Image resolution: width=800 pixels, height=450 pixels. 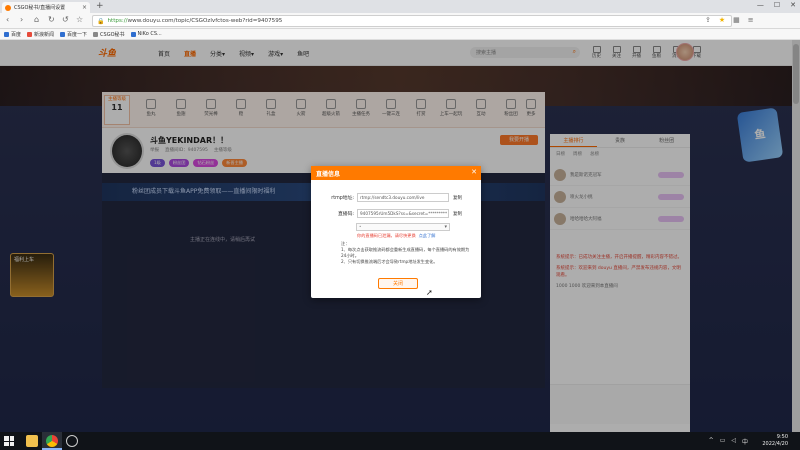 What do you see at coordinates (117, 21) in the screenshot?
I see `url-scheme: https://` at bounding box center [117, 21].